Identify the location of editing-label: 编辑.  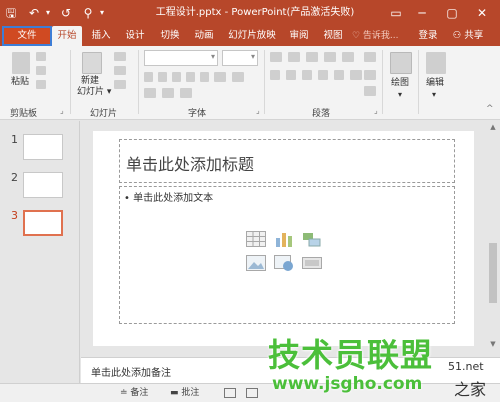
(435, 83).